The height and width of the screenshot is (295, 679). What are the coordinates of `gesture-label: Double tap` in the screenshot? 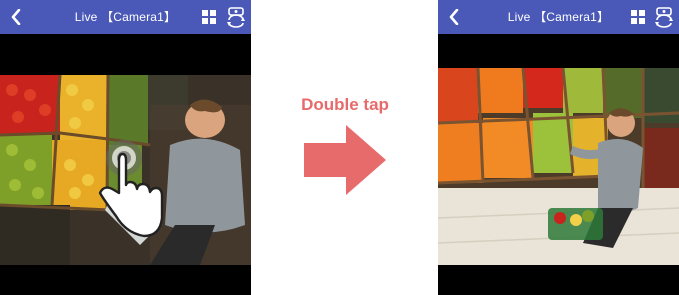 It's located at (345, 104).